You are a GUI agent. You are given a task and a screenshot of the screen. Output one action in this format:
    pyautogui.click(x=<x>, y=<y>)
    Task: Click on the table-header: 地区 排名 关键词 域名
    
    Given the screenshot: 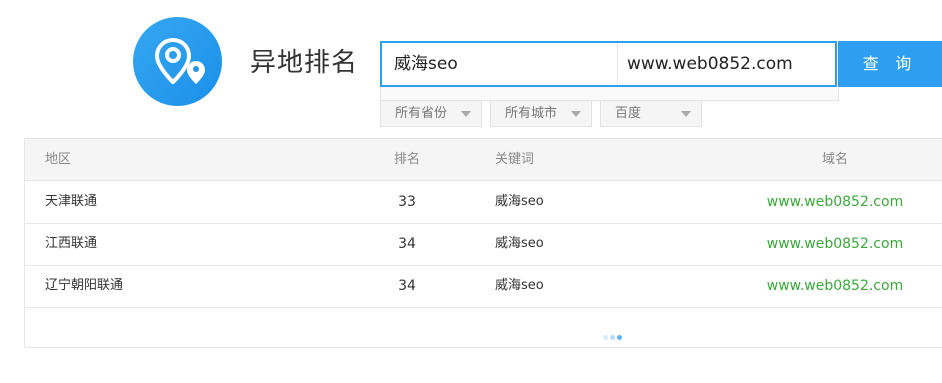 What is the action you would take?
    pyautogui.click(x=483, y=160)
    